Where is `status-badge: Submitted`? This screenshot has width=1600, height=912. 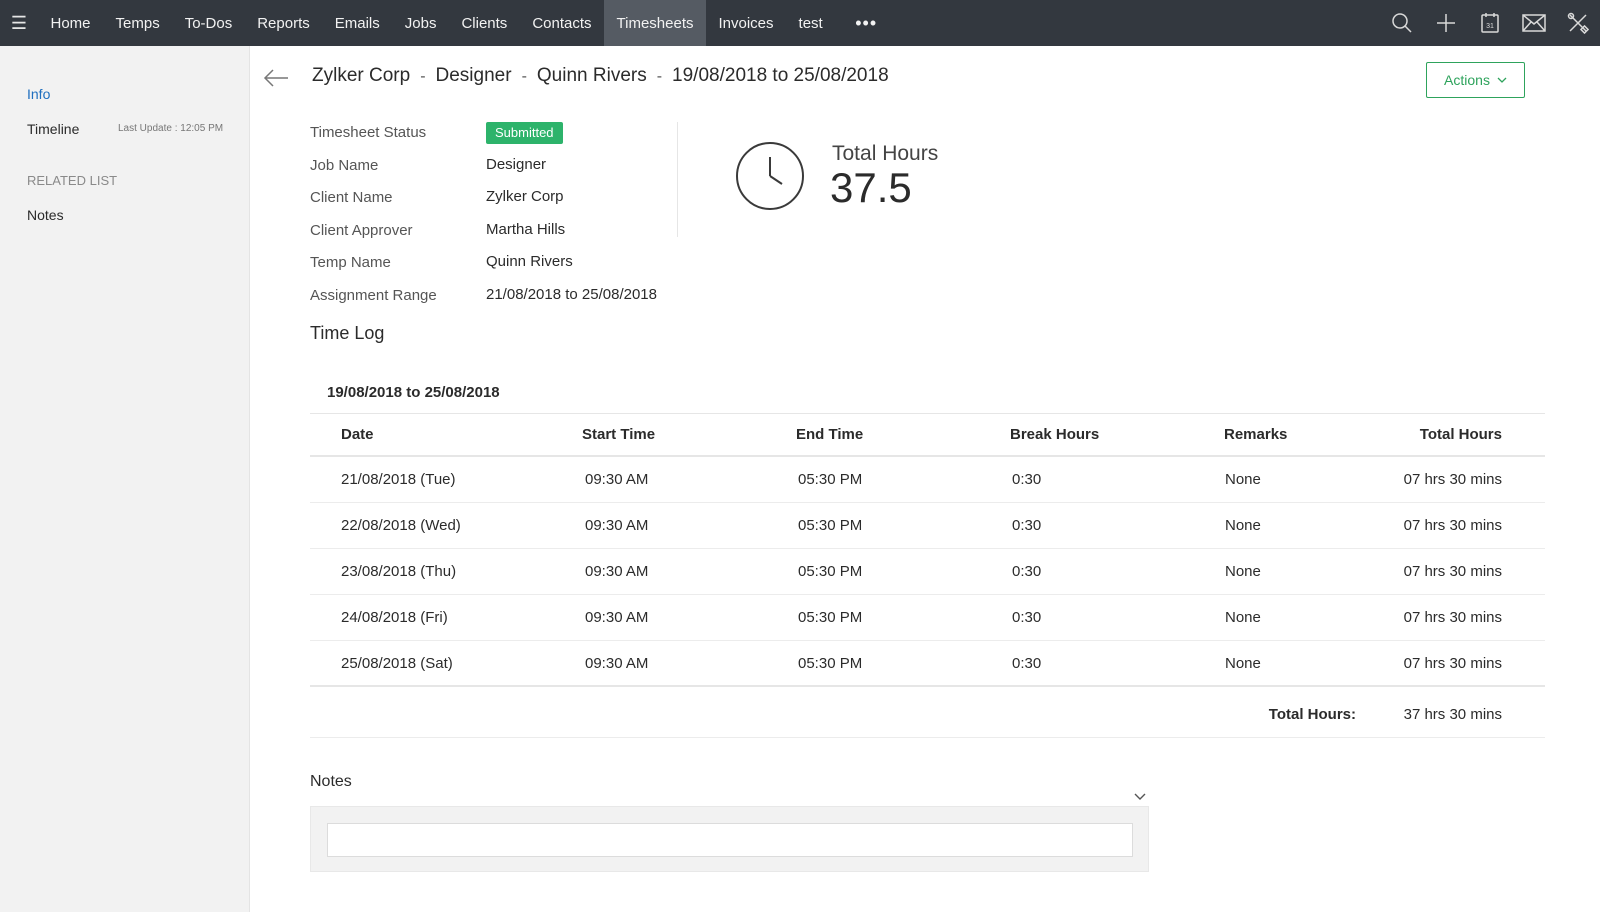
status-badge: Submitted is located at coordinates (524, 133).